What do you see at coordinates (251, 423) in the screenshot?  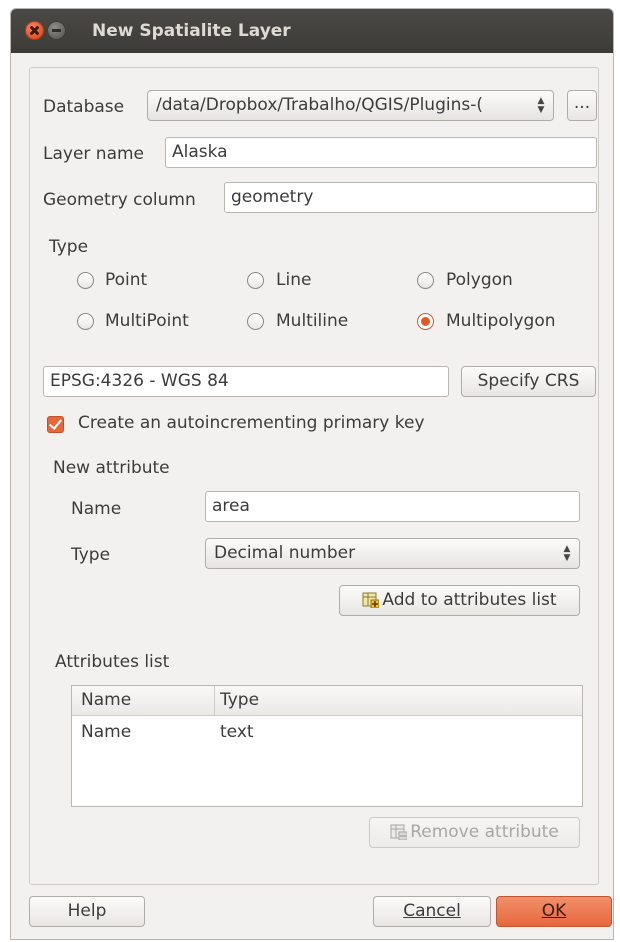 I see `primary-key-label: Create an autoincrementing primary key` at bounding box center [251, 423].